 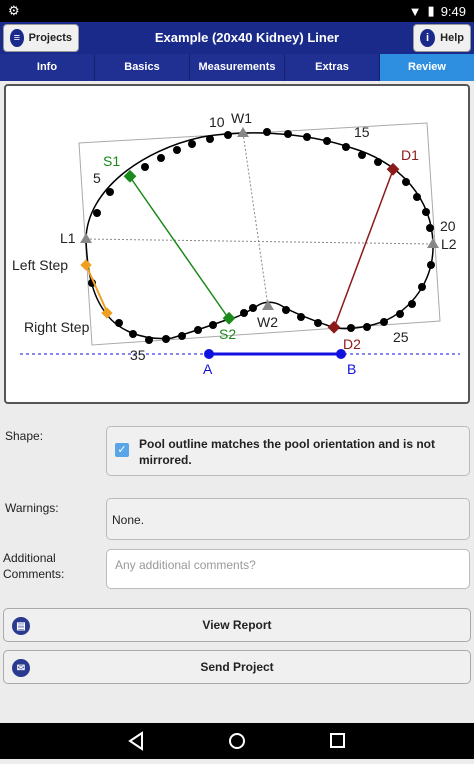 What do you see at coordinates (50, 38) in the screenshot?
I see `projects-label: Projects` at bounding box center [50, 38].